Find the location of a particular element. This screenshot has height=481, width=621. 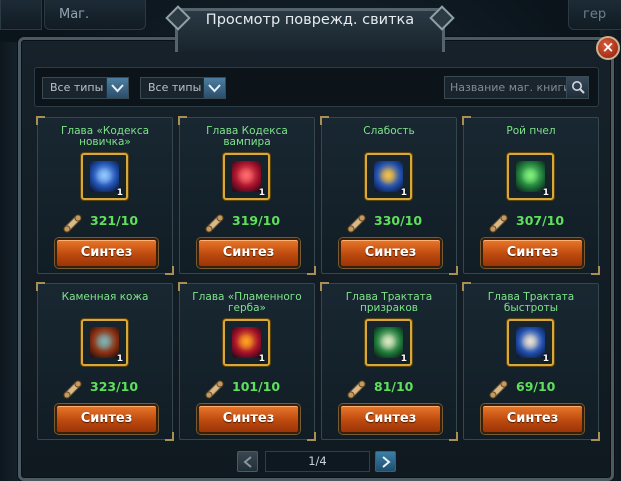

search-placeholder: Название маг. книги is located at coordinates (510, 87).